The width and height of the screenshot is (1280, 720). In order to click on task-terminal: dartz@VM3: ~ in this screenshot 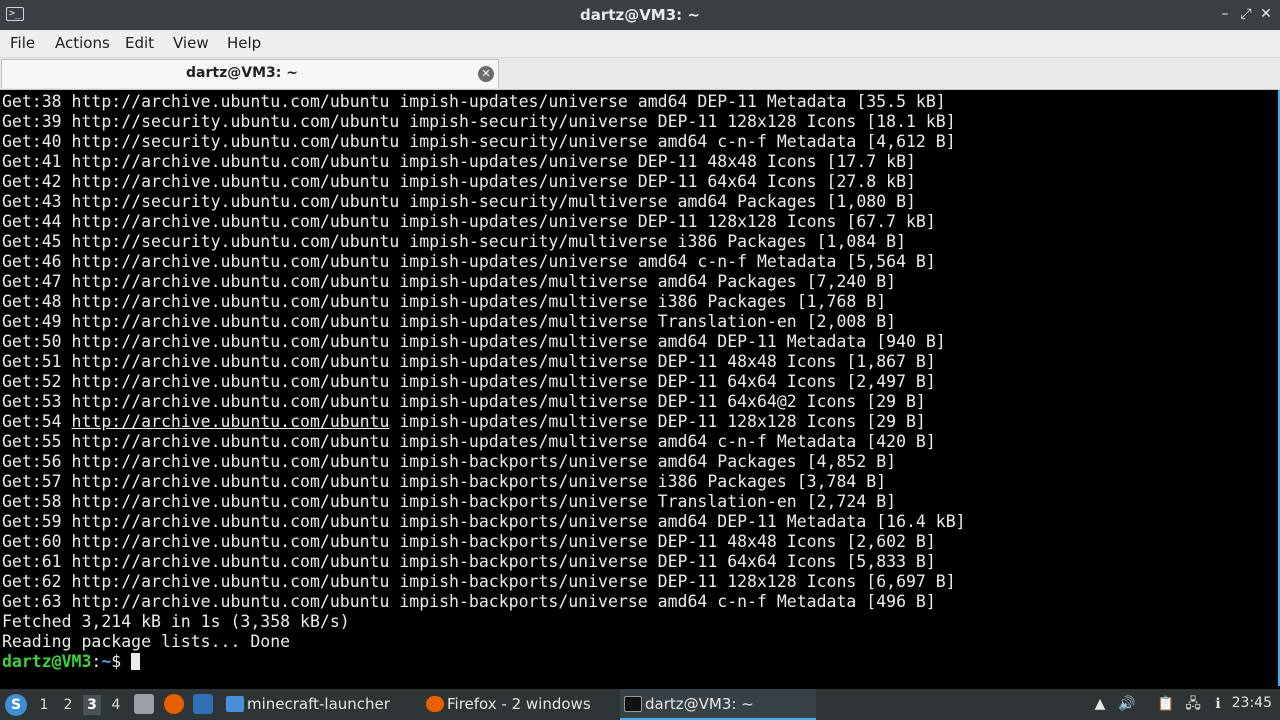, I will do `click(718, 704)`.